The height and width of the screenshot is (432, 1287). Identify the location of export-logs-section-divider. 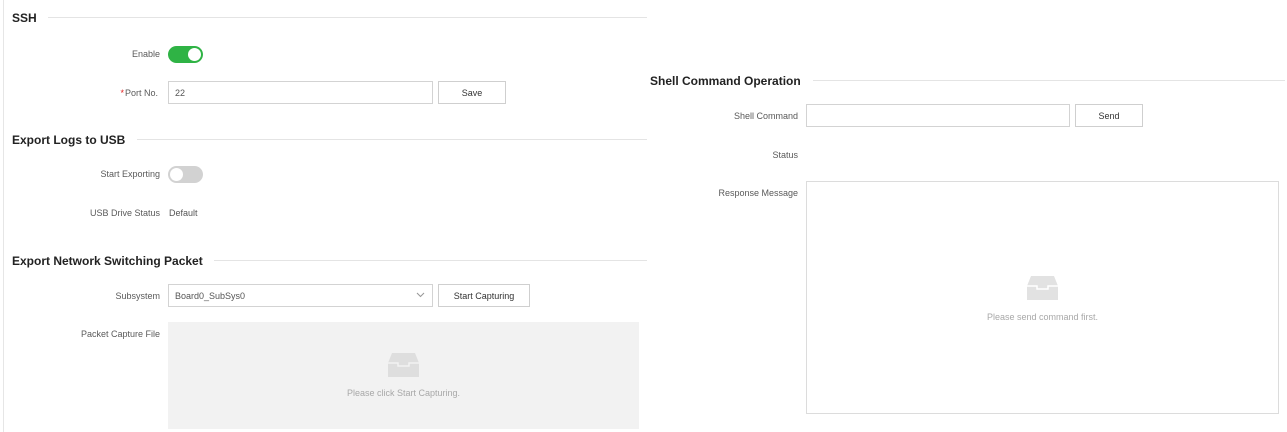
(392, 139).